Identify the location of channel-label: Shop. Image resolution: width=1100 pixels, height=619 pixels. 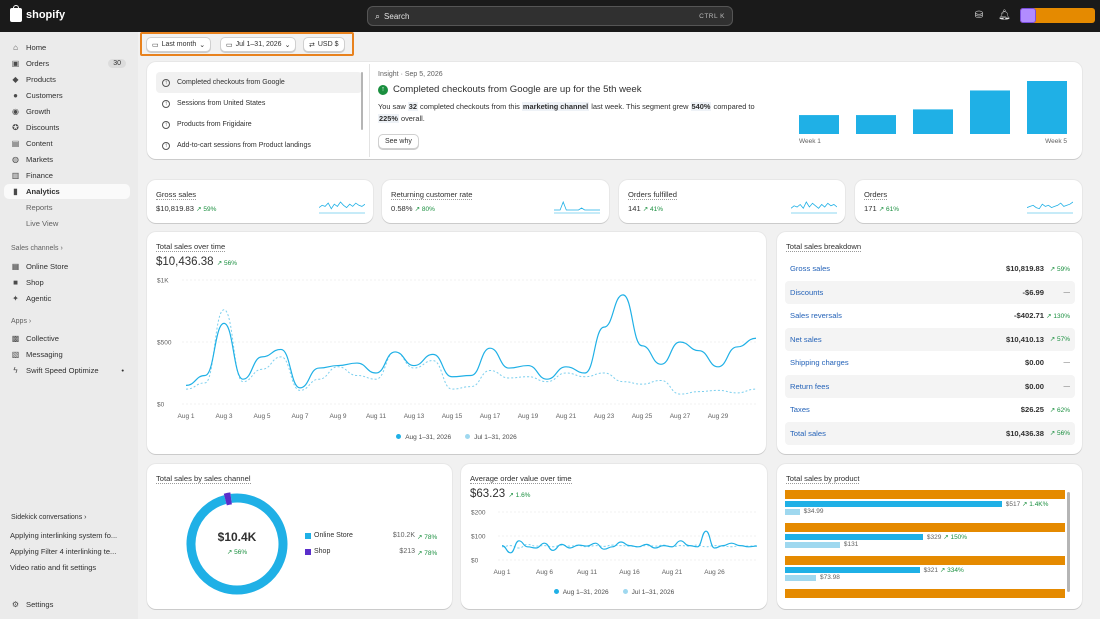
(322, 551).